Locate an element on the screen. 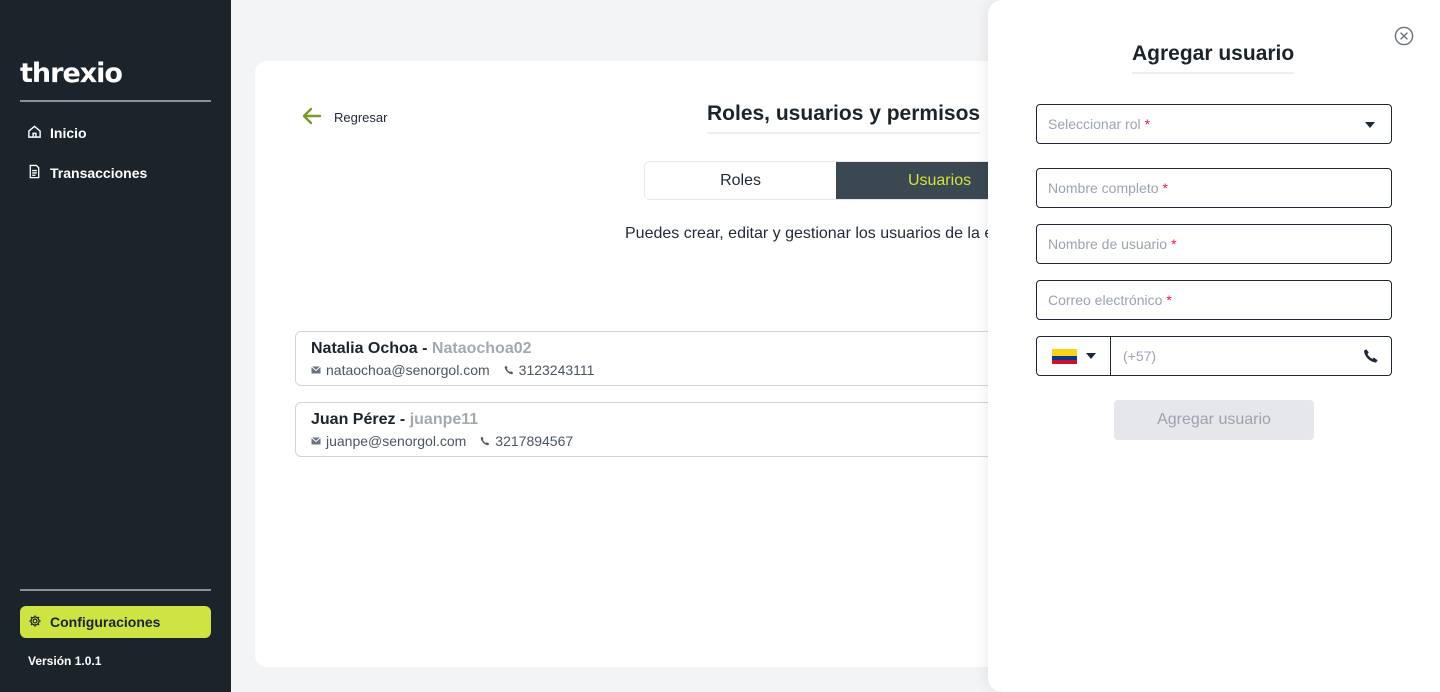  drawer-title: Agregar usuario is located at coordinates (1213, 58).